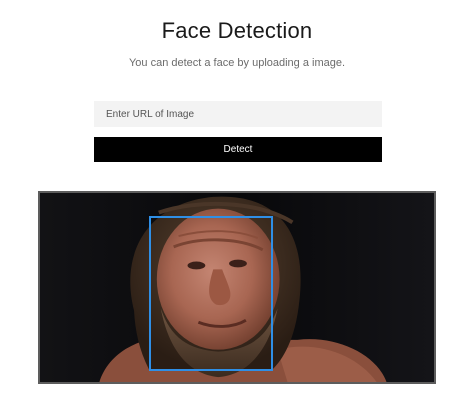 The height and width of the screenshot is (420, 474). What do you see at coordinates (237, 30) in the screenshot?
I see `page-title: Face Detection` at bounding box center [237, 30].